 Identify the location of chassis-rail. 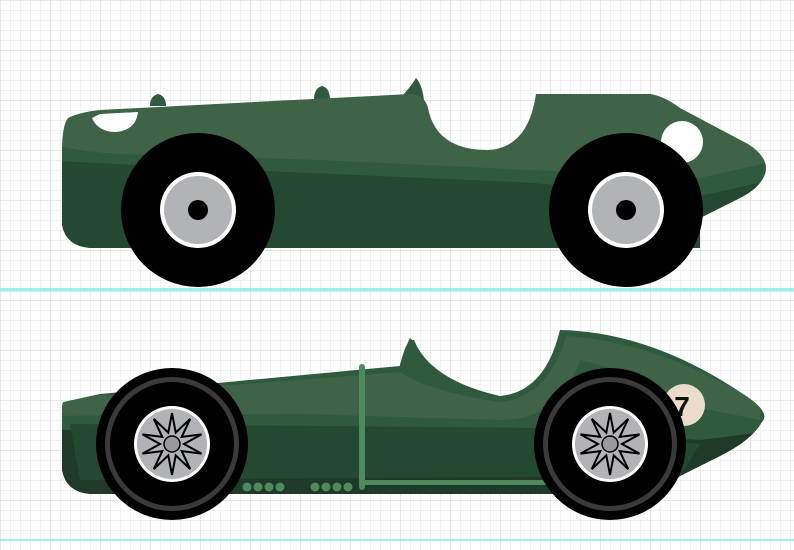
(462, 482).